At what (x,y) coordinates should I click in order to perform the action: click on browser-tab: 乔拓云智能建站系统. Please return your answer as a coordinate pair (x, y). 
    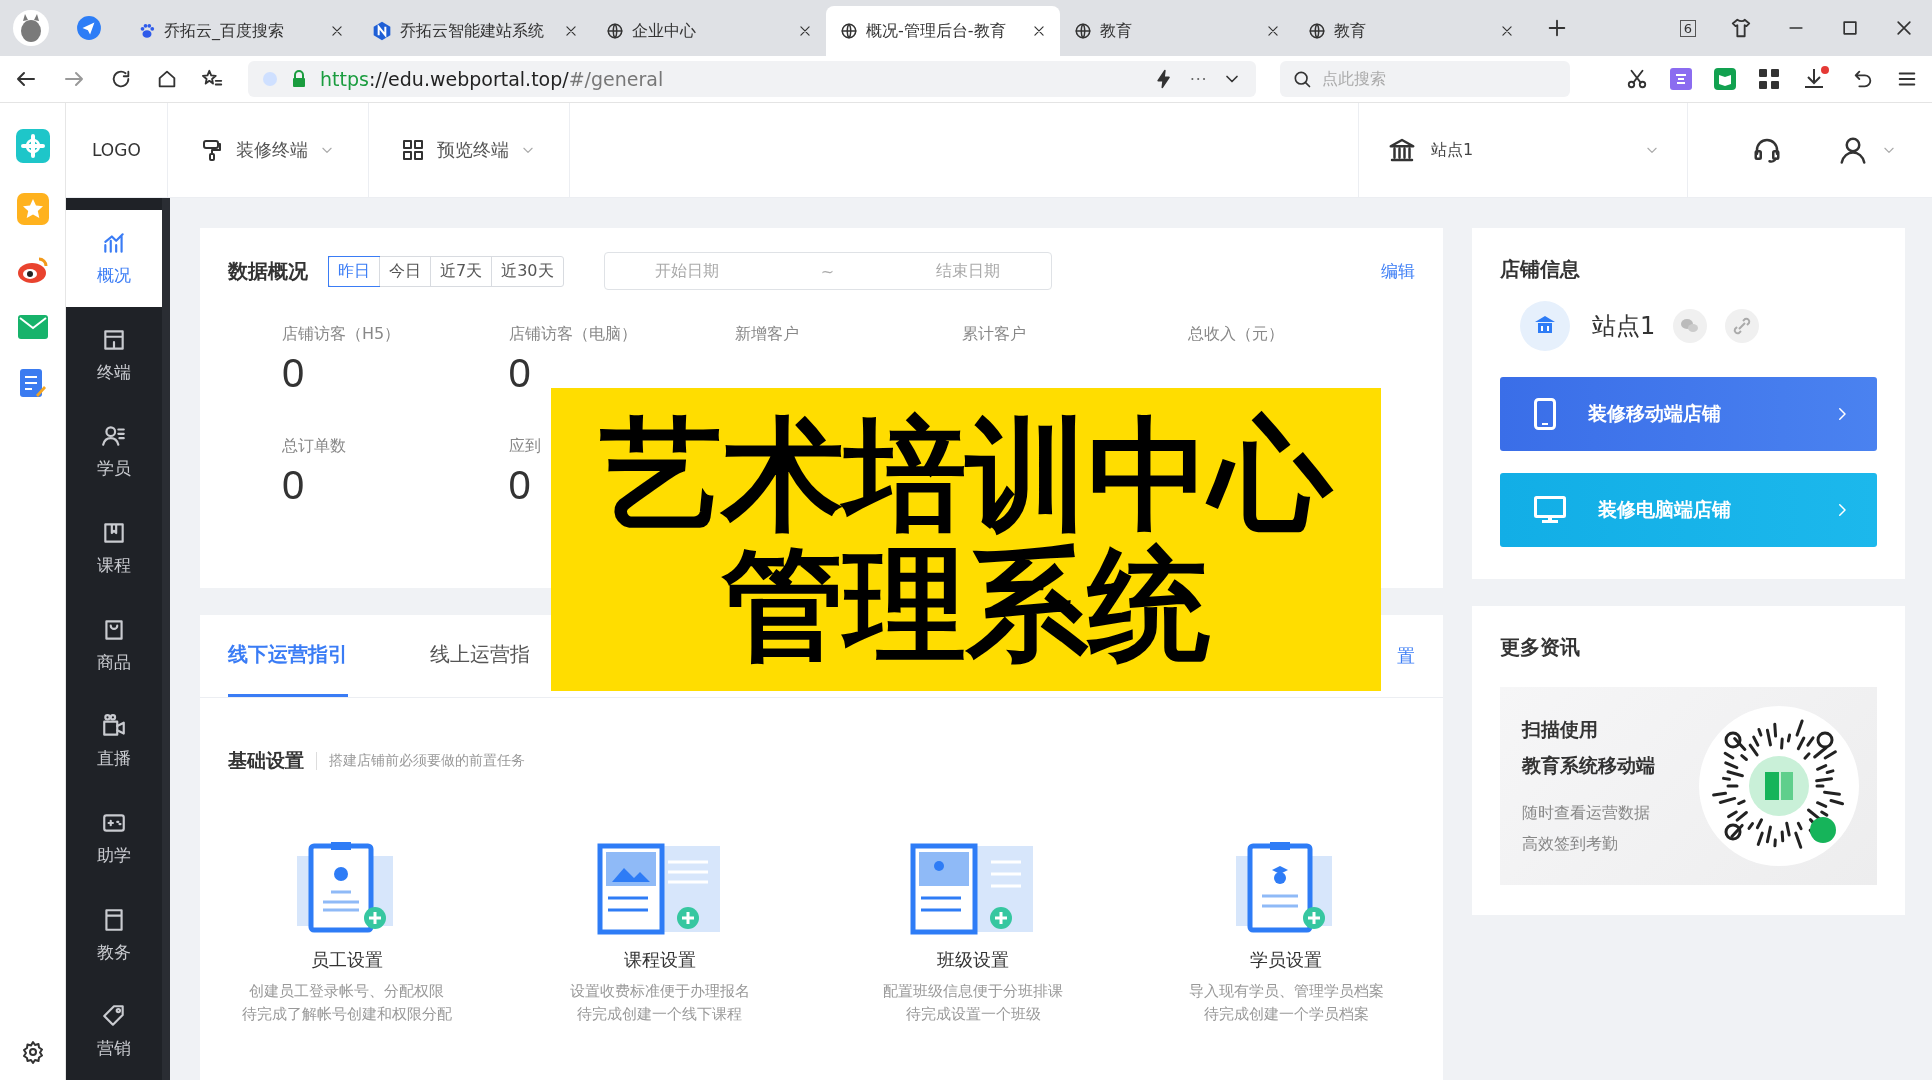
    Looking at the image, I should click on (475, 31).